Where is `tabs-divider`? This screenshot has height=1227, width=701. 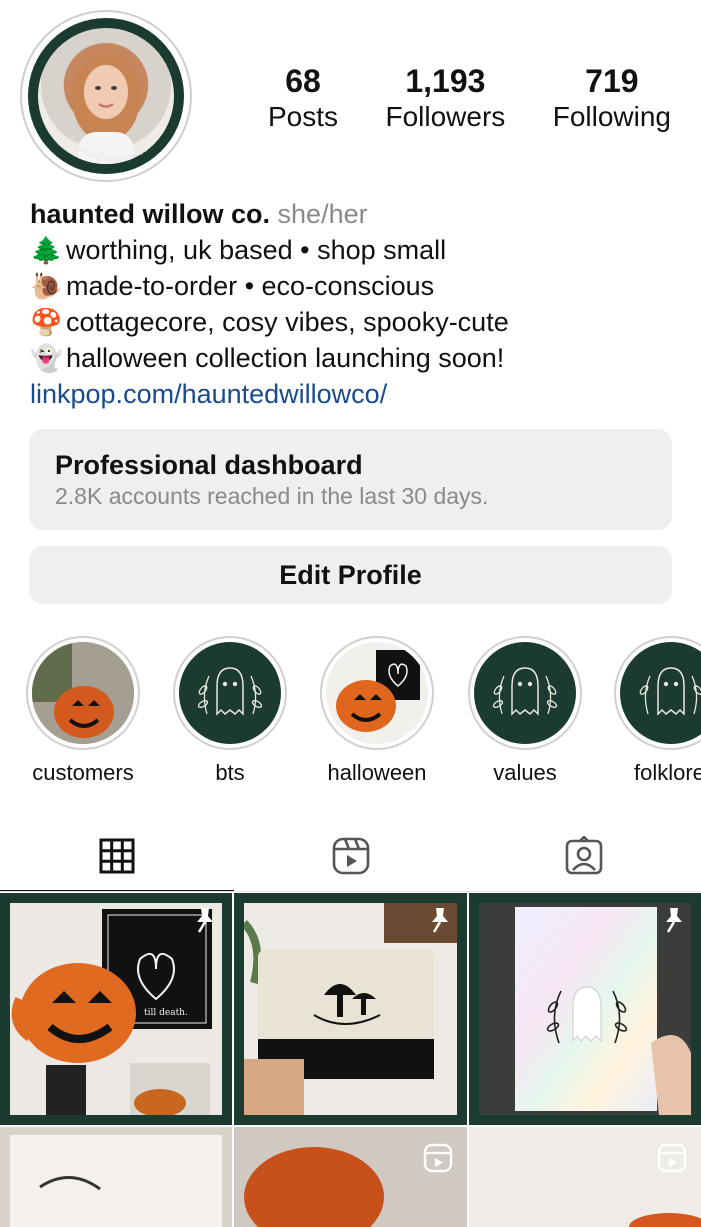
tabs-divider is located at coordinates (350, 891).